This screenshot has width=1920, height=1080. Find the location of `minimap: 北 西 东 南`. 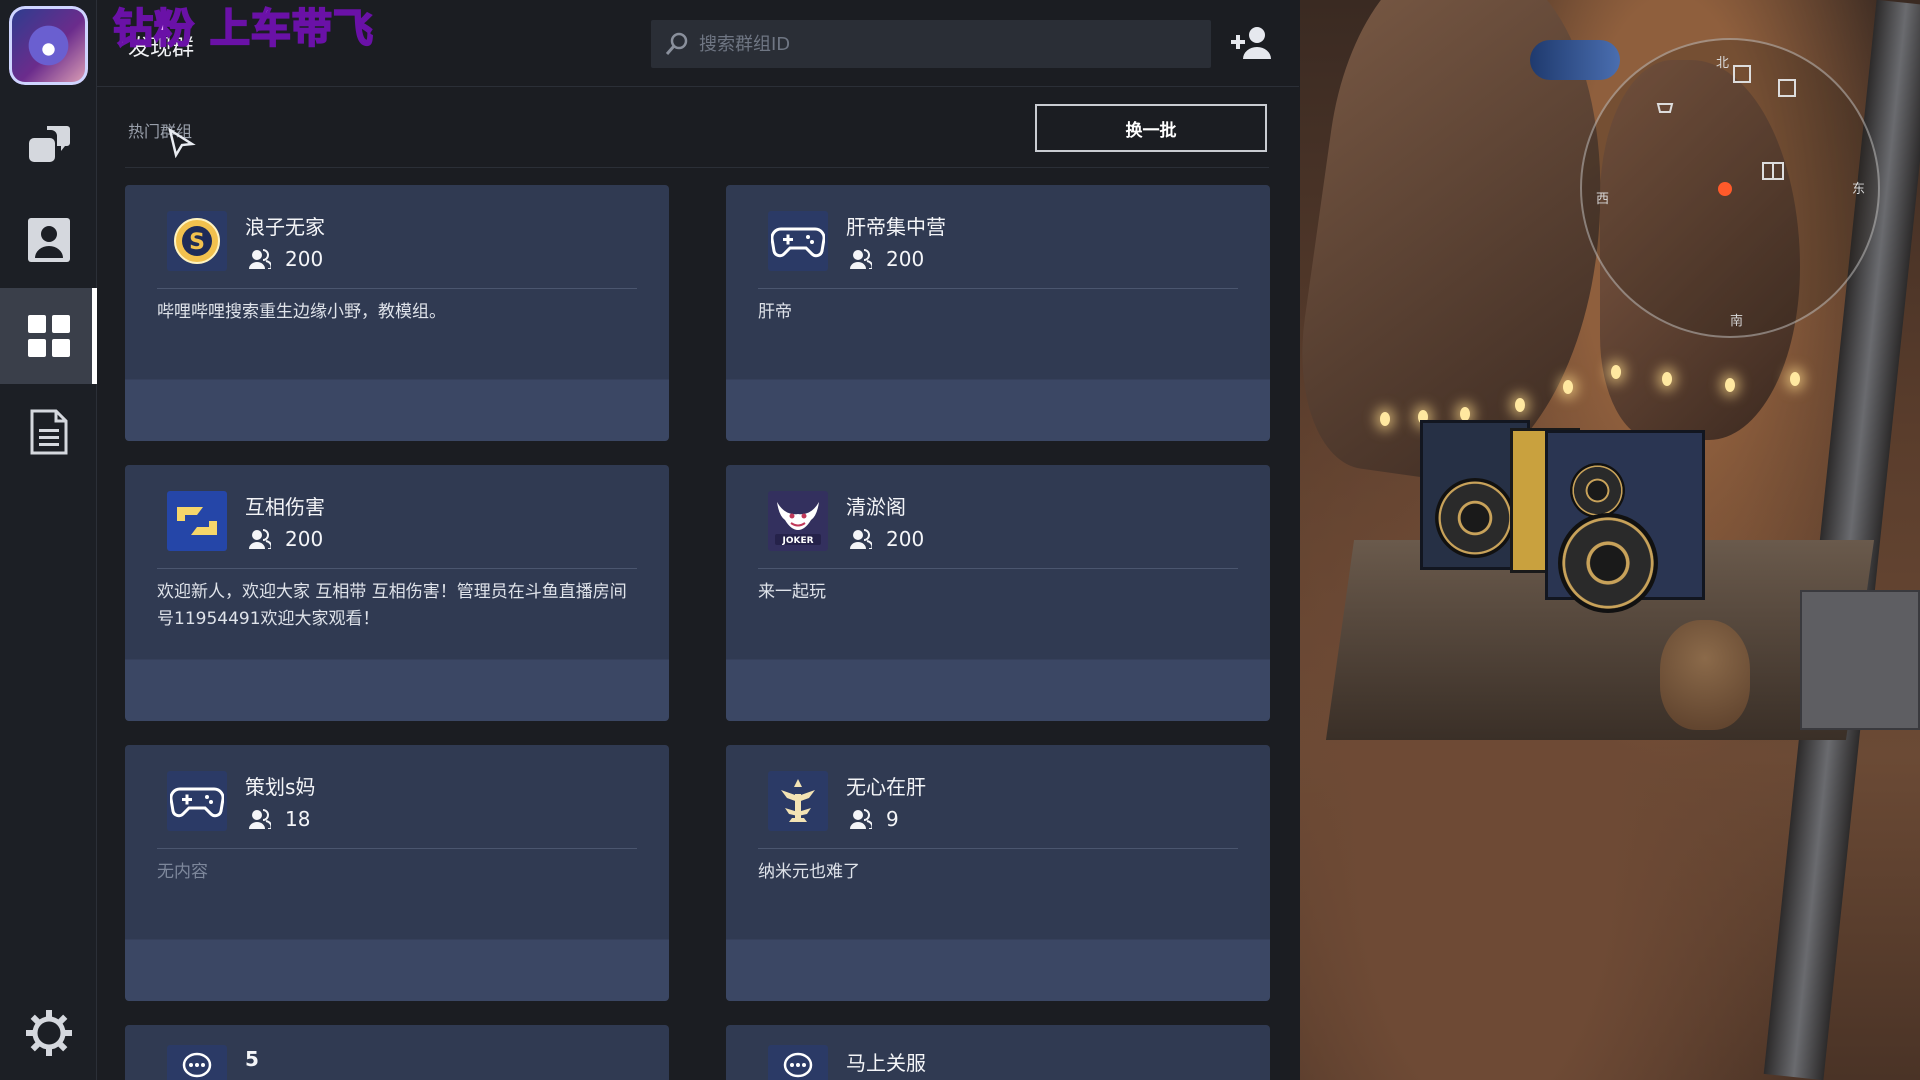

minimap: 北 西 东 南 is located at coordinates (1730, 188).